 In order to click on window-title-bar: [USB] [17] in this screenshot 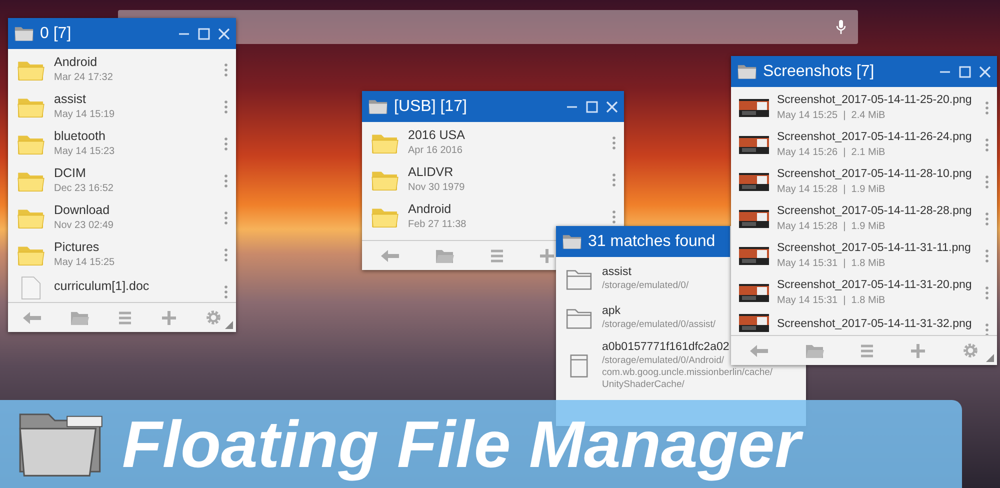, I will do `click(493, 106)`.